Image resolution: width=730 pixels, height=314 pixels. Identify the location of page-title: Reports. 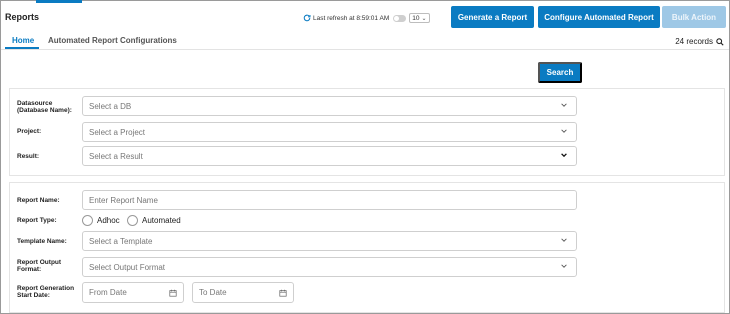
(22, 17).